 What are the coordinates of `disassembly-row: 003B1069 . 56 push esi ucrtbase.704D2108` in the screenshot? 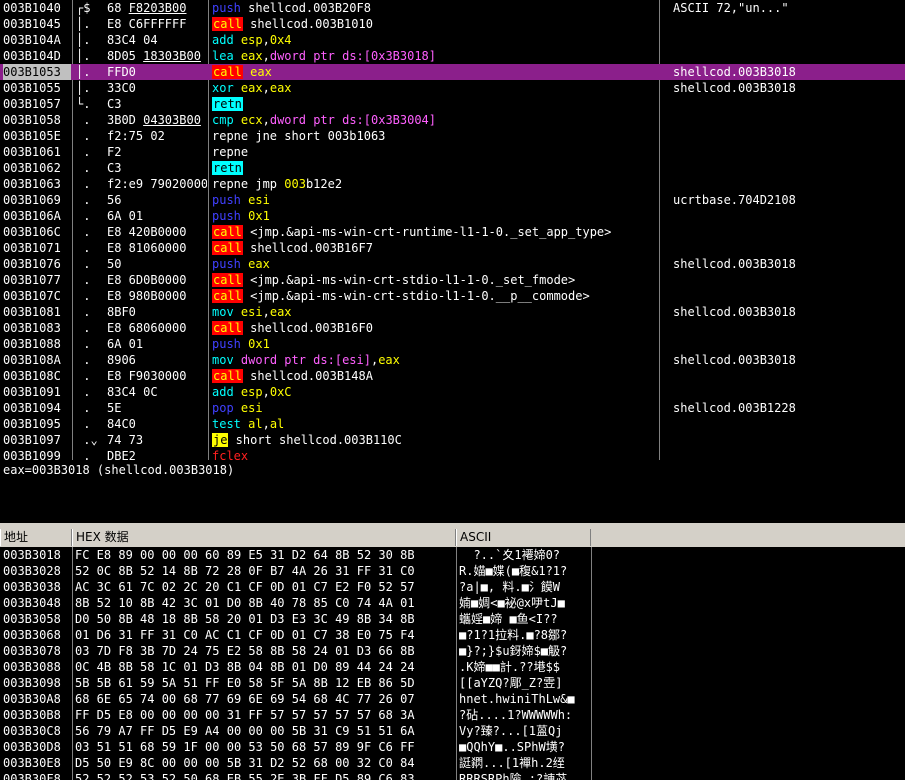 It's located at (452, 200).